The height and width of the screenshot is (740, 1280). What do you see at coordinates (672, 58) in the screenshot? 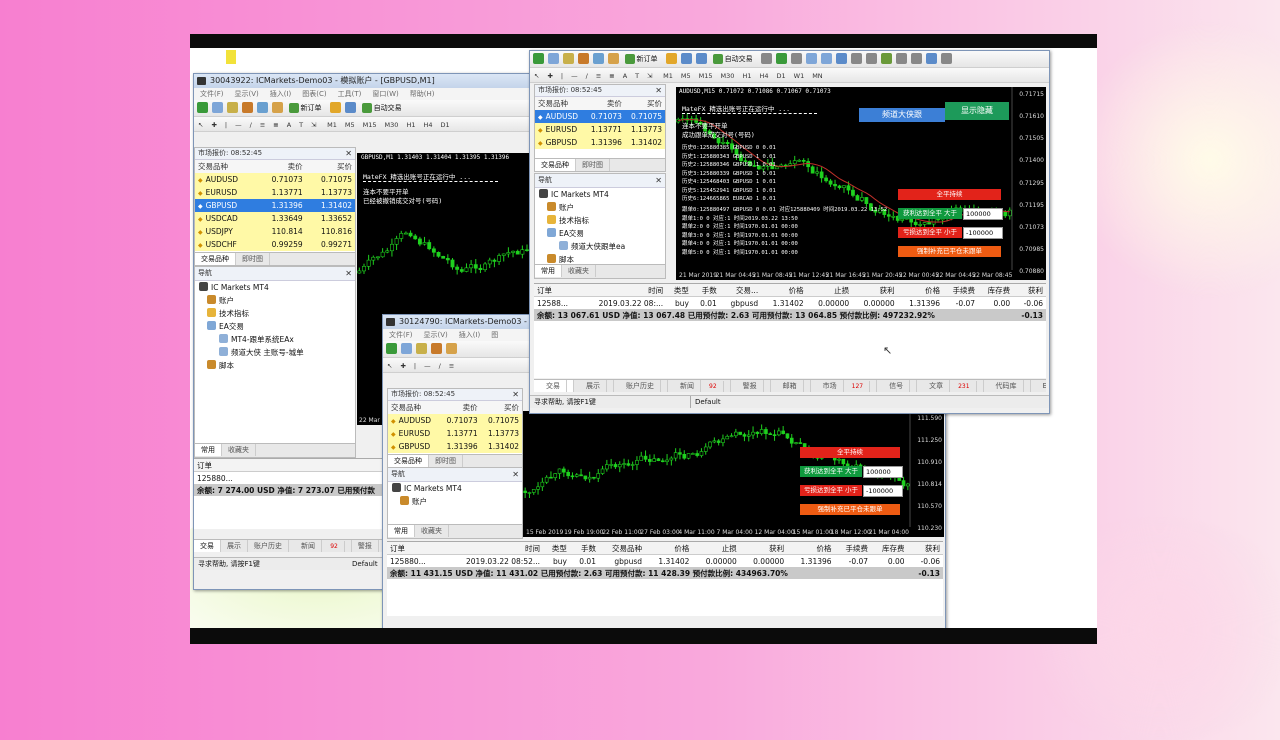
I see `metaeditor-icon` at bounding box center [672, 58].